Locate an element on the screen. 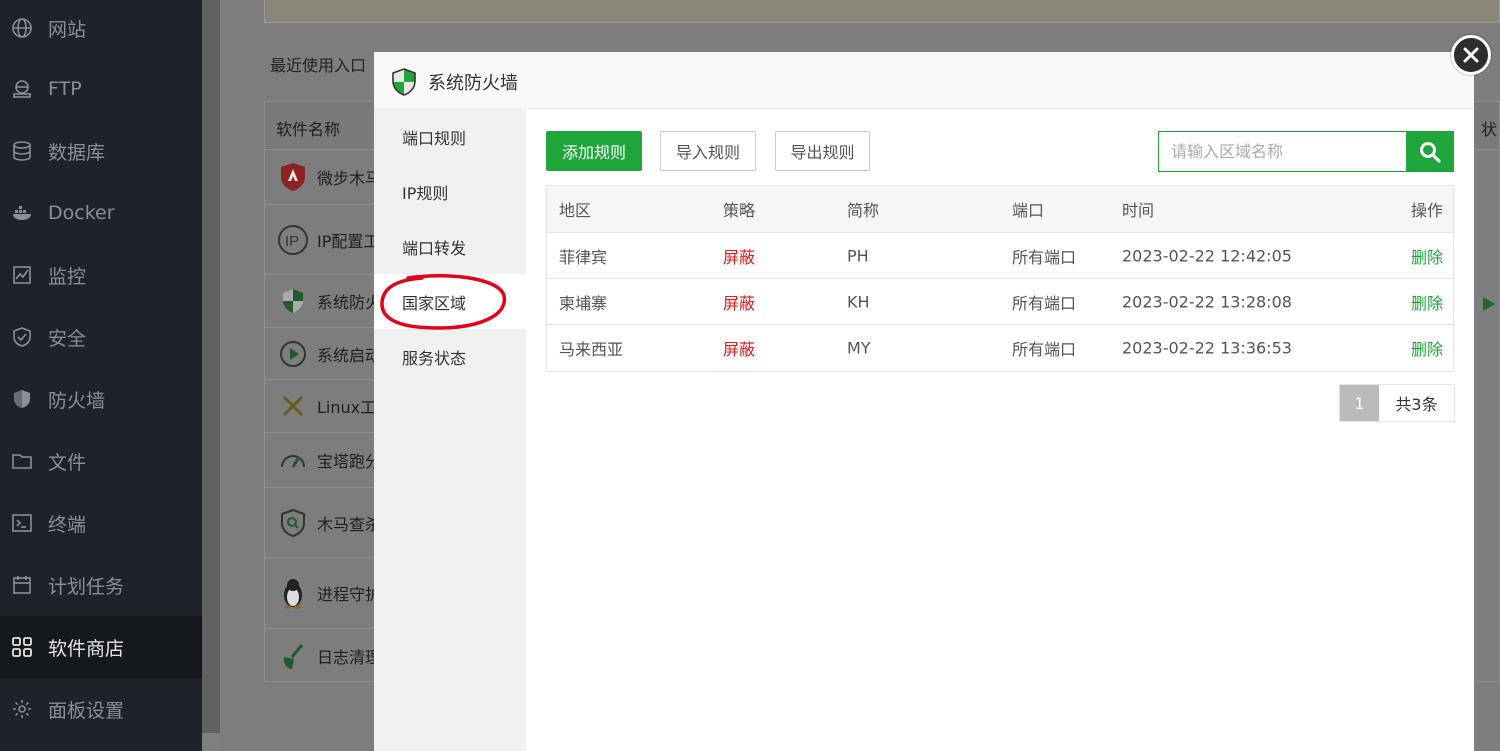 This screenshot has height=751, width=1500. linux-penguin-icon is located at coordinates (293, 593).